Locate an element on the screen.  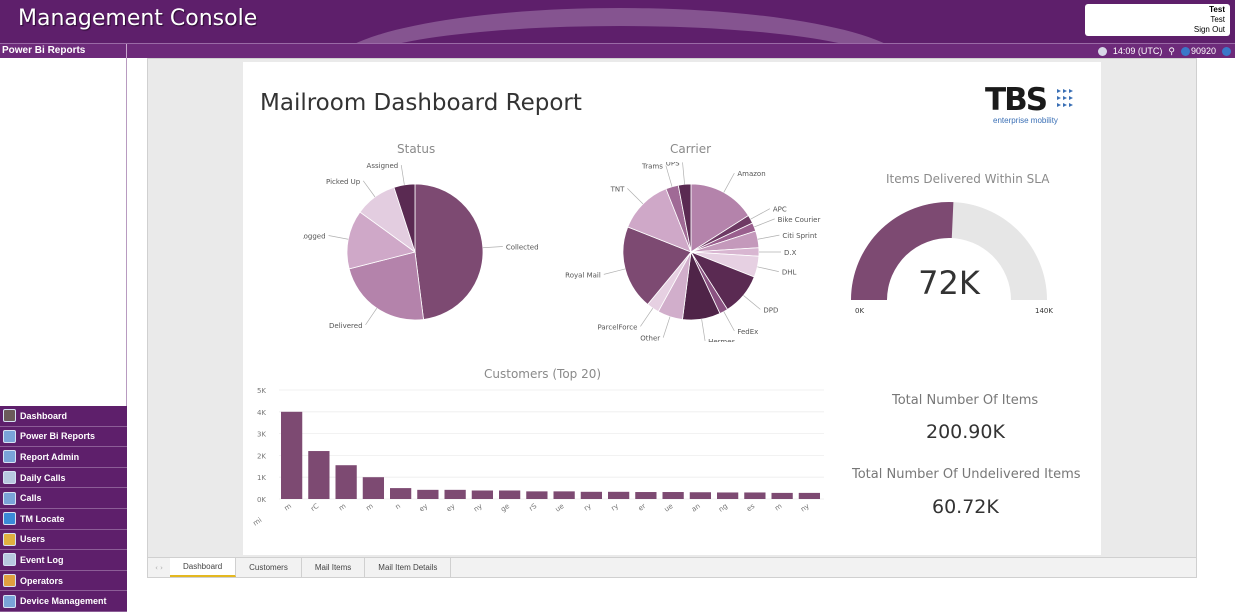
search-icon: ⚲ is located at coordinates (1171, 51).